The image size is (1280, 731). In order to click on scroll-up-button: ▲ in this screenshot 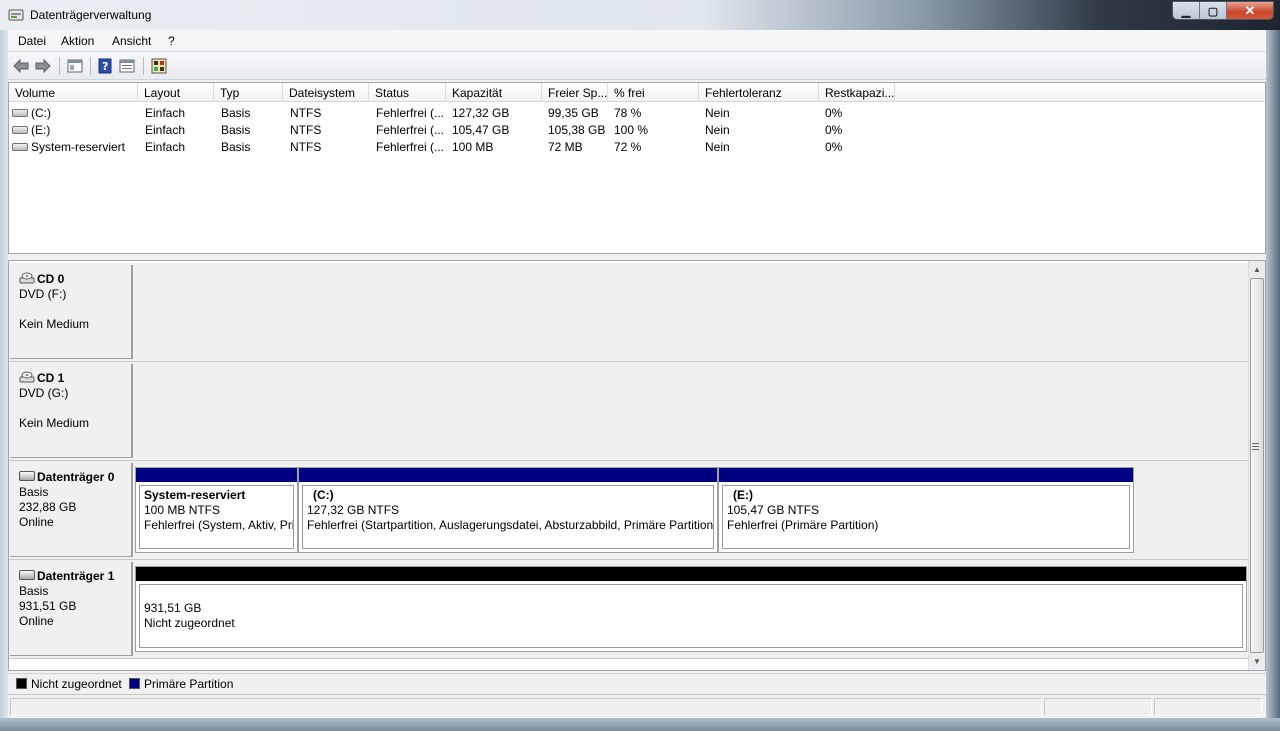, I will do `click(1257, 269)`.